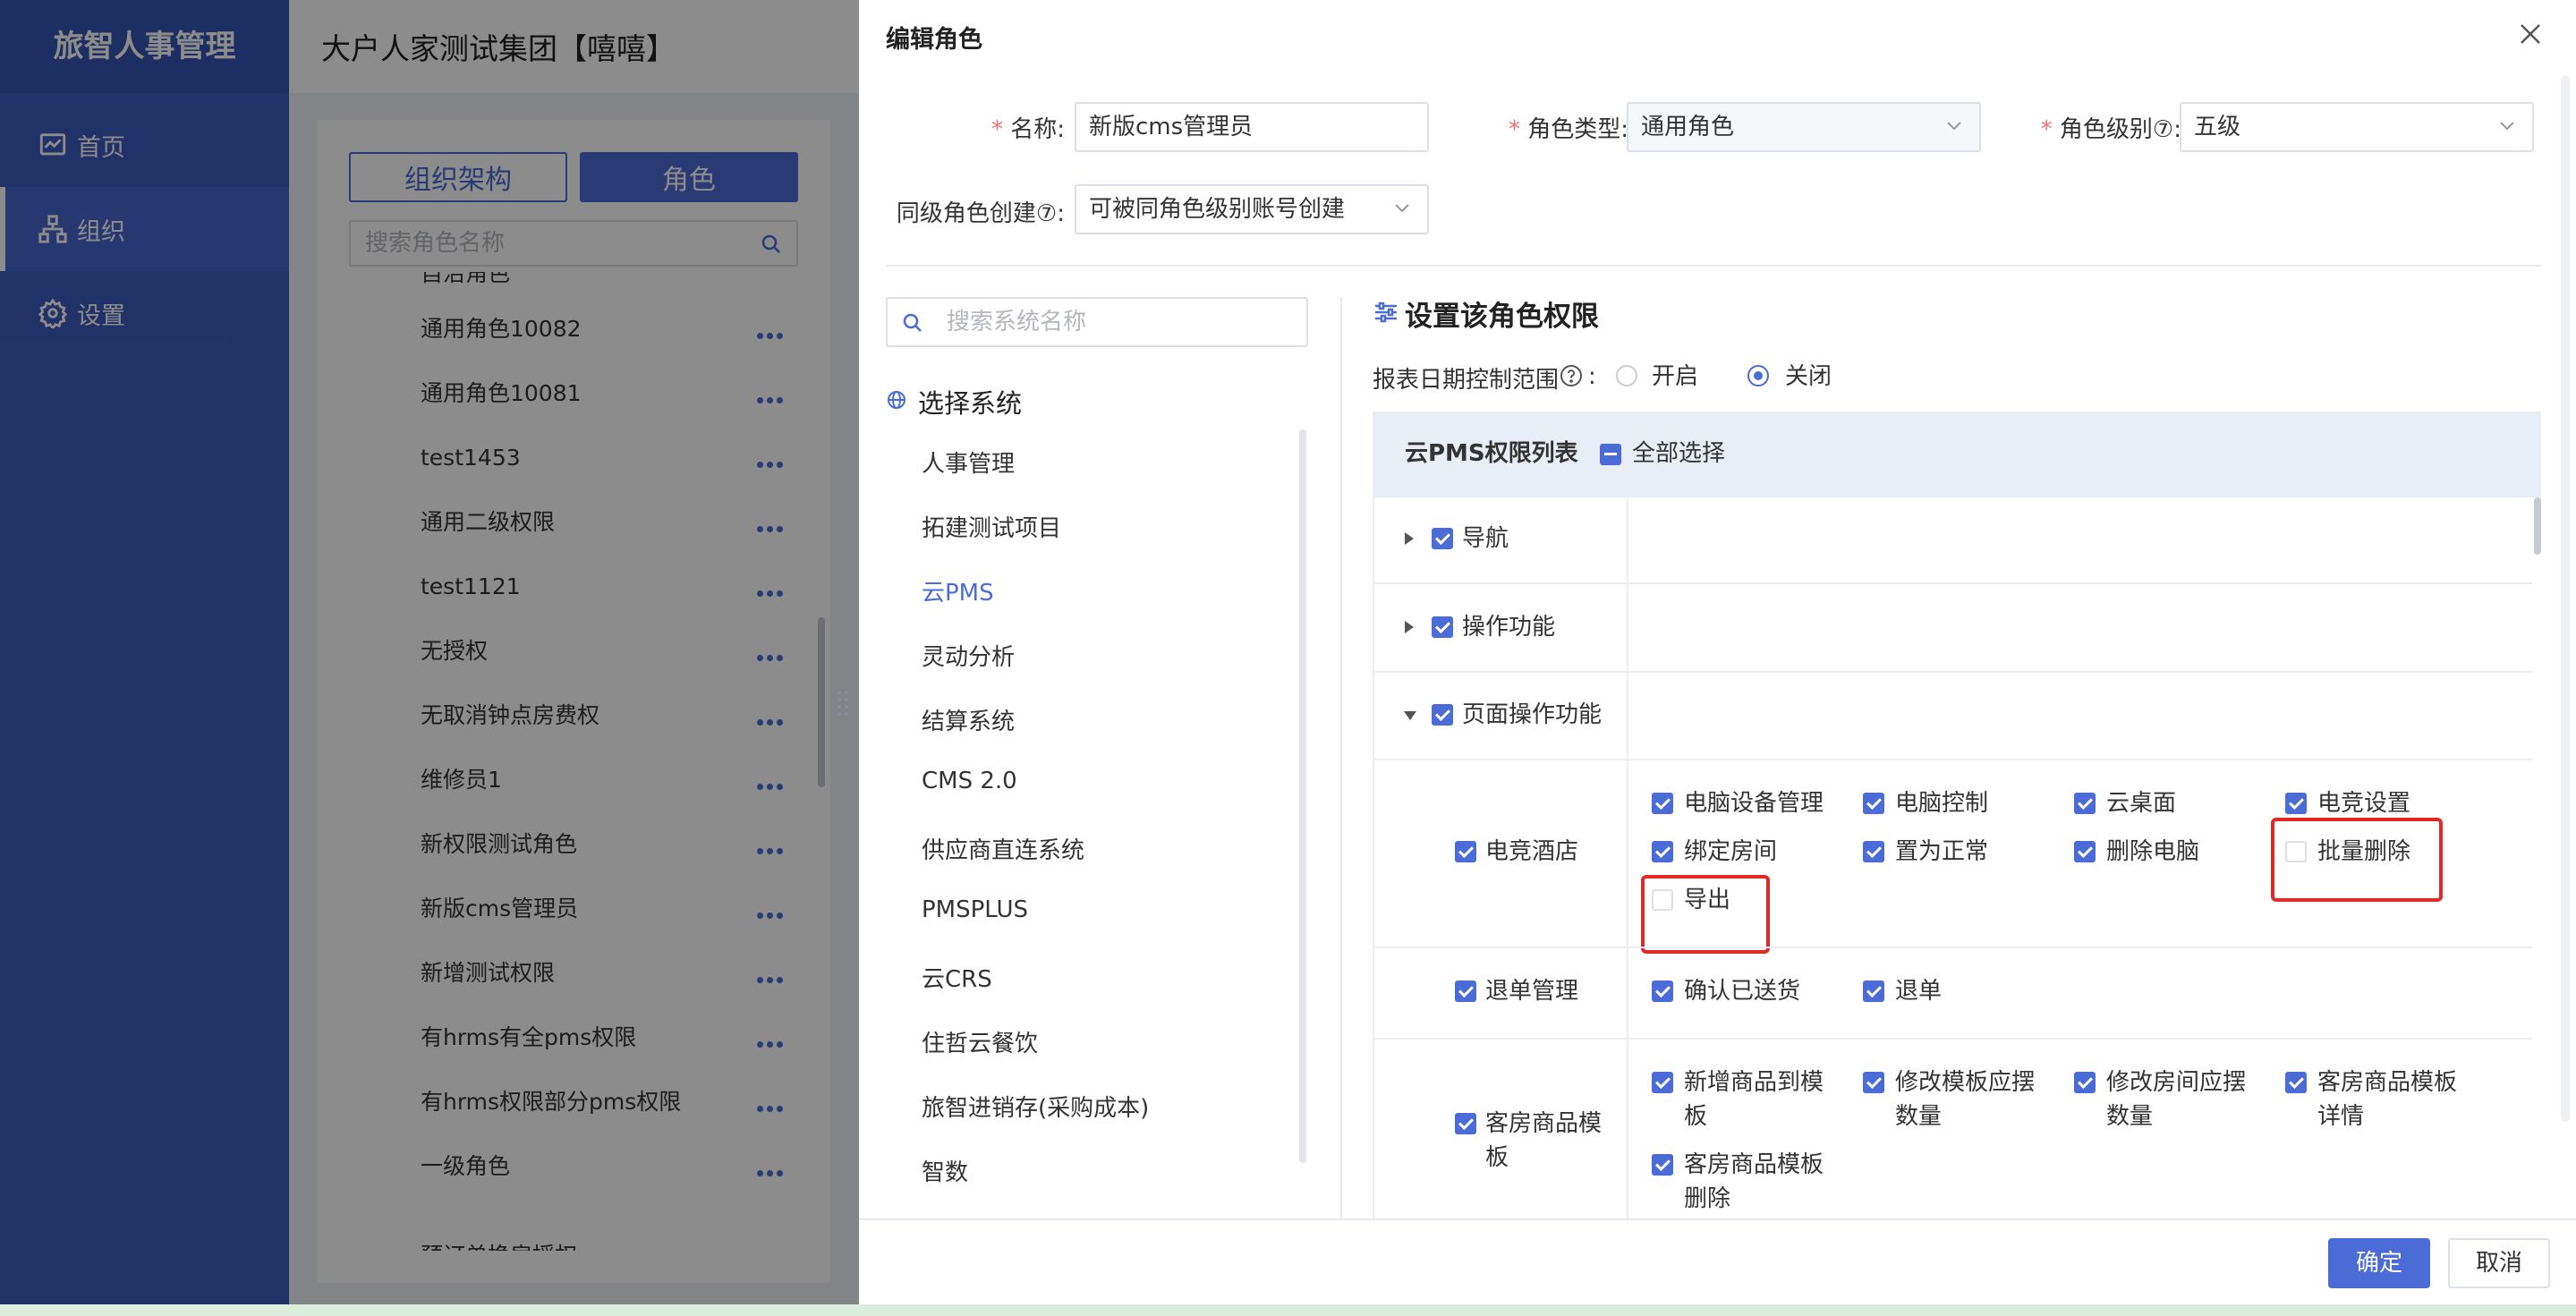 This screenshot has height=1316, width=2576. What do you see at coordinates (975, 909) in the screenshot?
I see `system-item: PMSPLUS` at bounding box center [975, 909].